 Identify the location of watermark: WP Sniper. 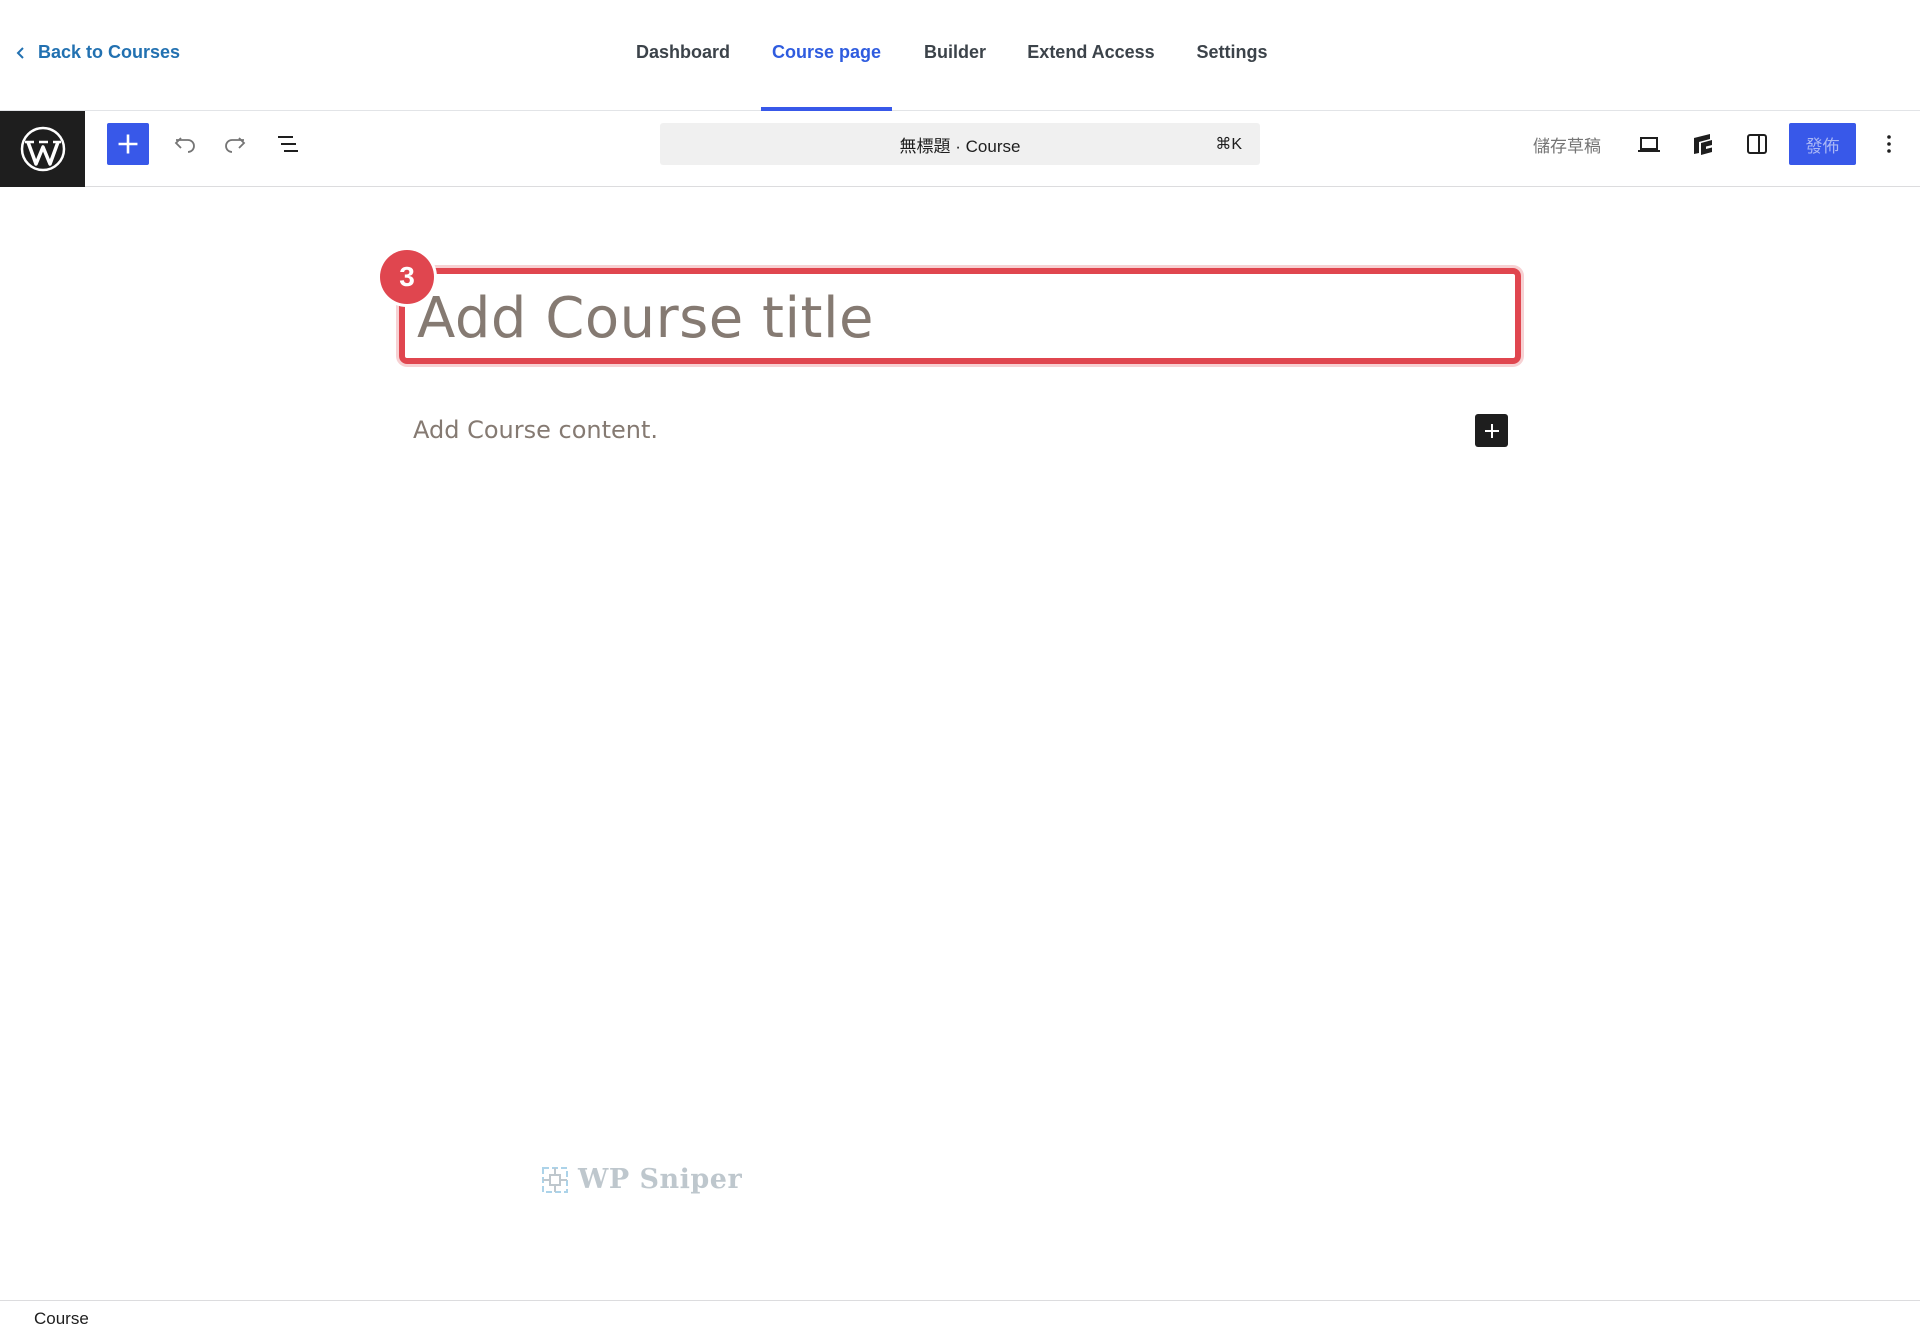
(641, 1179).